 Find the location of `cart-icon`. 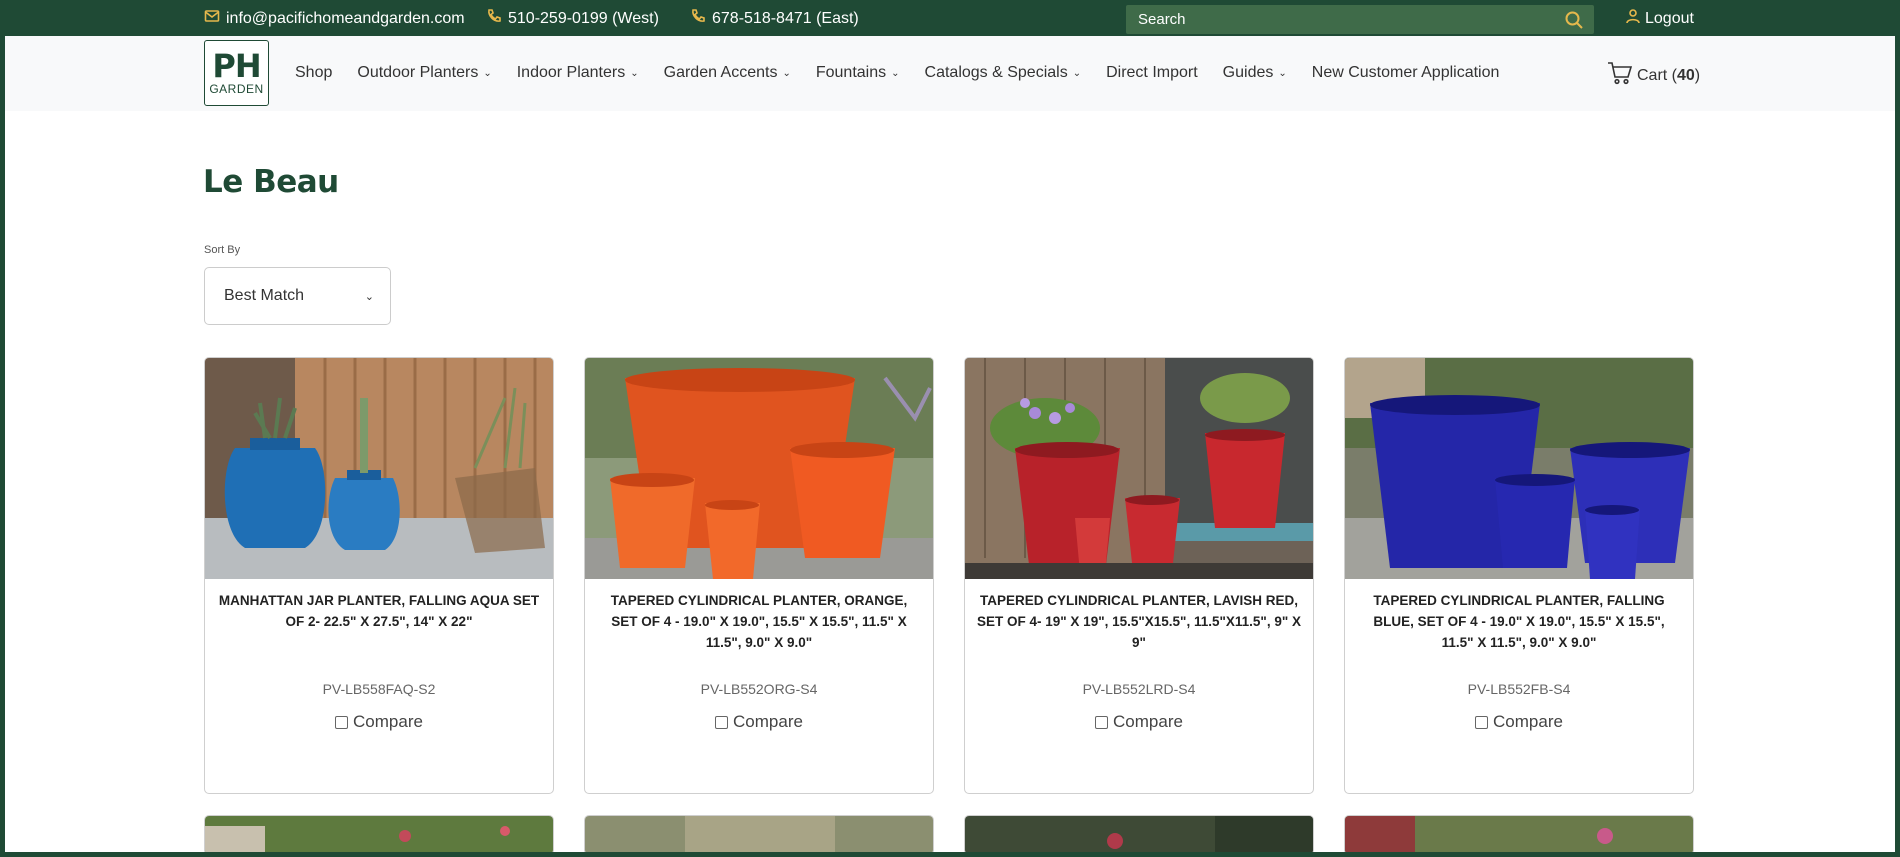

cart-icon is located at coordinates (1620, 75).